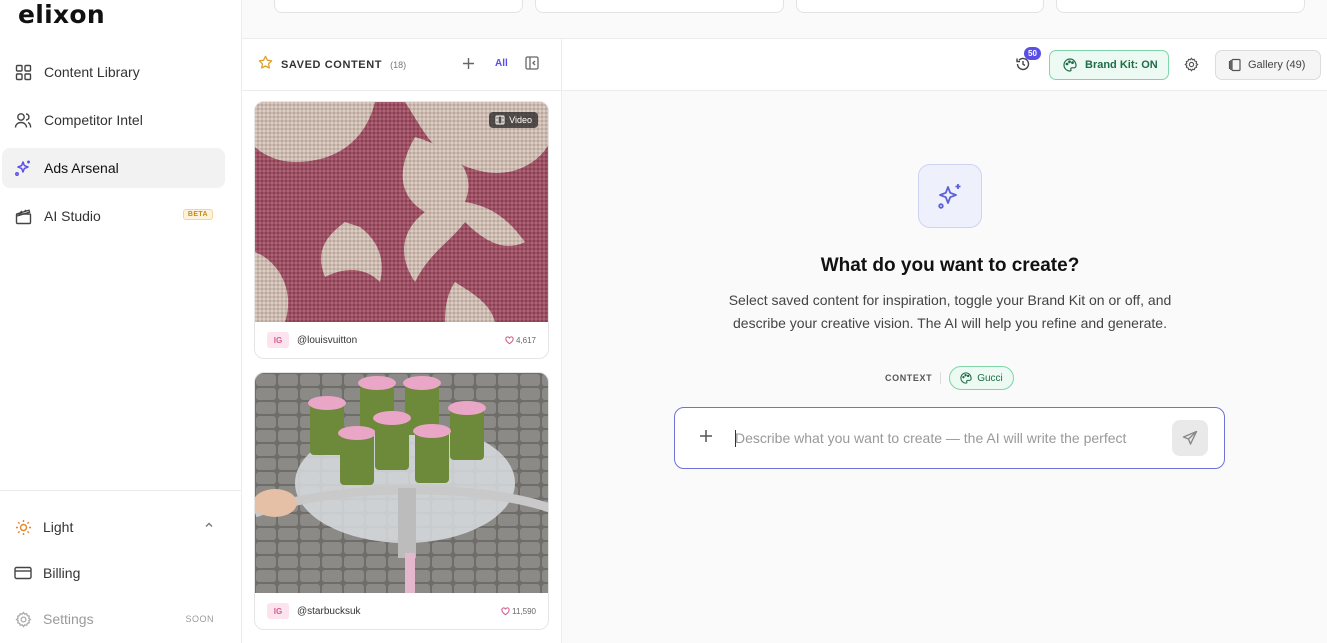 Image resolution: width=1327 pixels, height=643 pixels. I want to click on likes-value: 11,590, so click(524, 611).